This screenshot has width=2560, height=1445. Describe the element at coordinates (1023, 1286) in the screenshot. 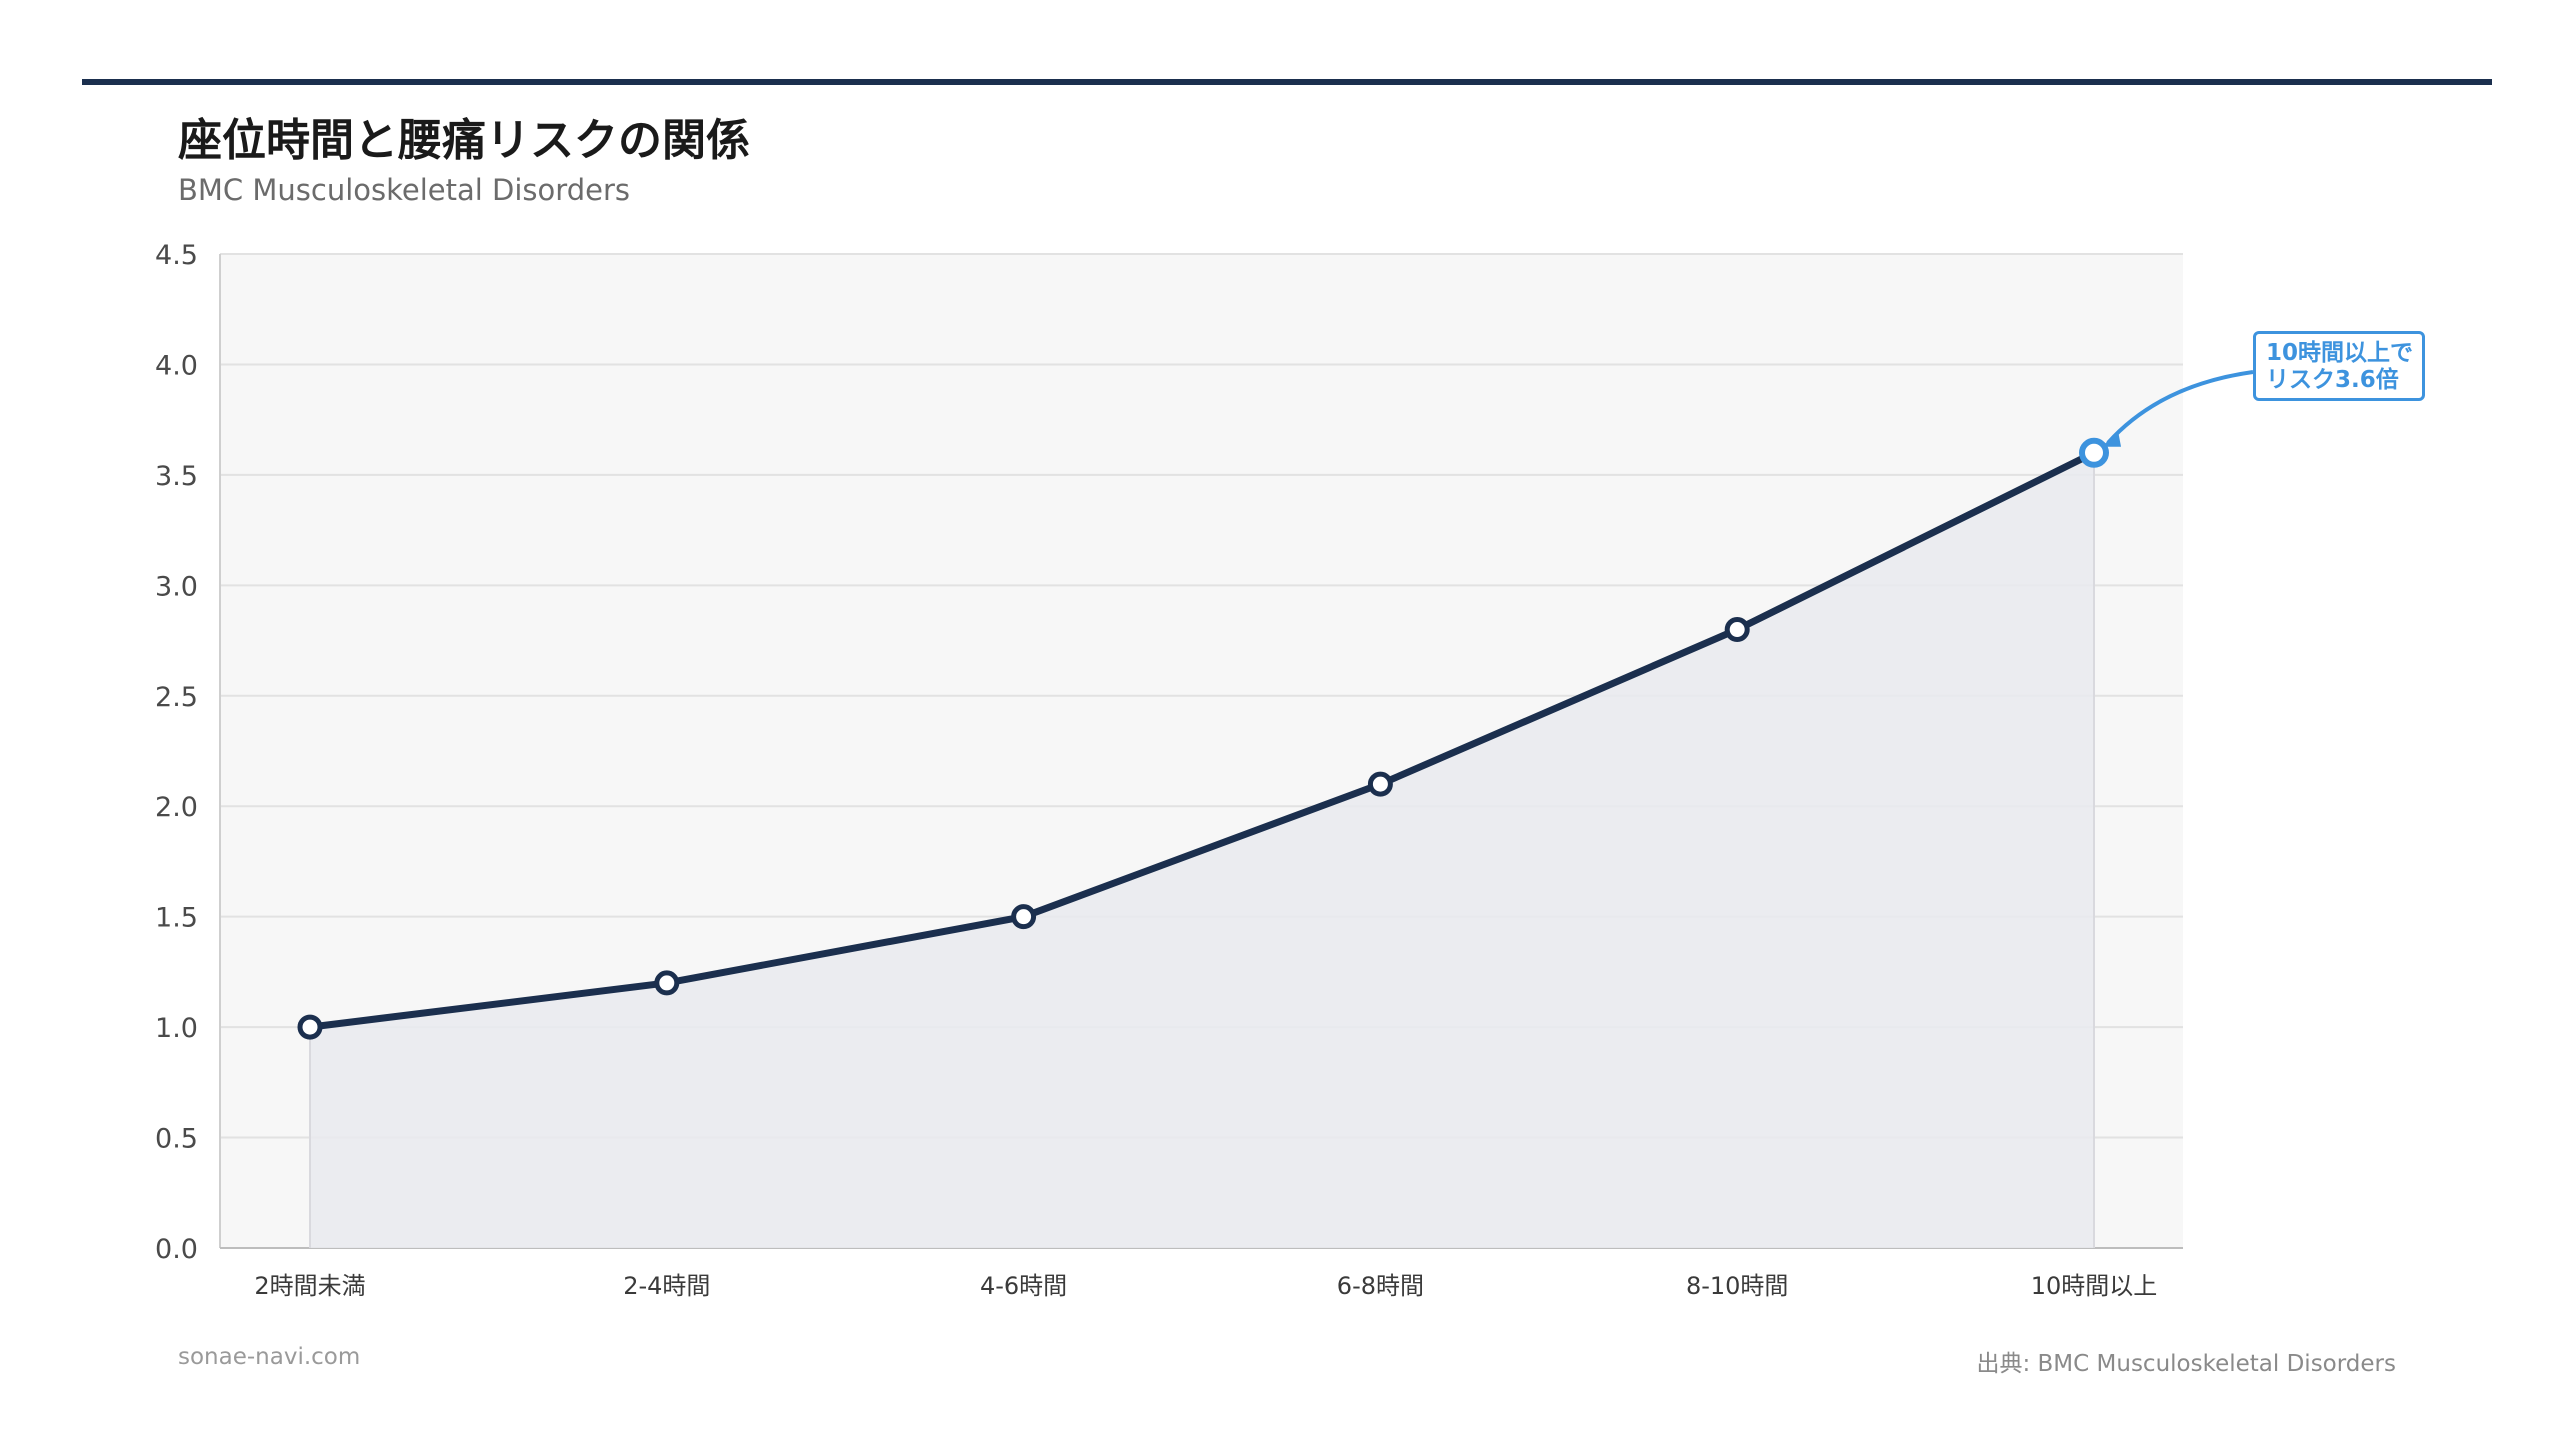

I see `x-tick-label: 4-6時間` at that location.